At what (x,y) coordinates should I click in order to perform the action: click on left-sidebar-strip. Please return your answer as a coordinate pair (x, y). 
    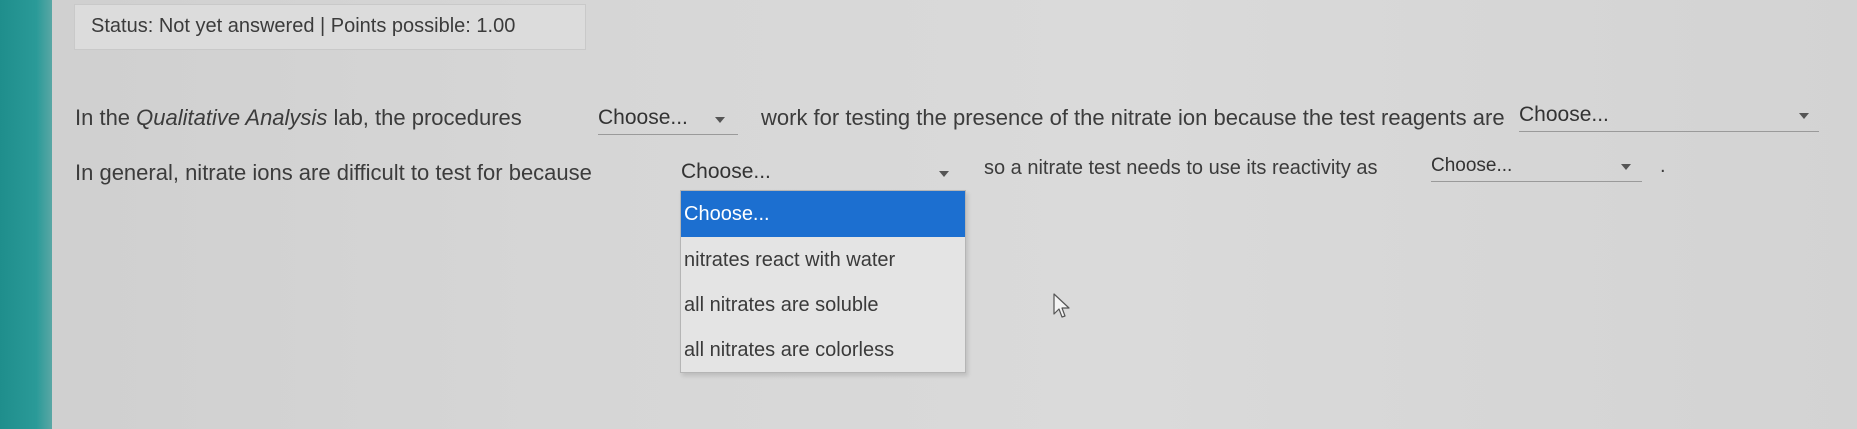
    Looking at the image, I should click on (26, 214).